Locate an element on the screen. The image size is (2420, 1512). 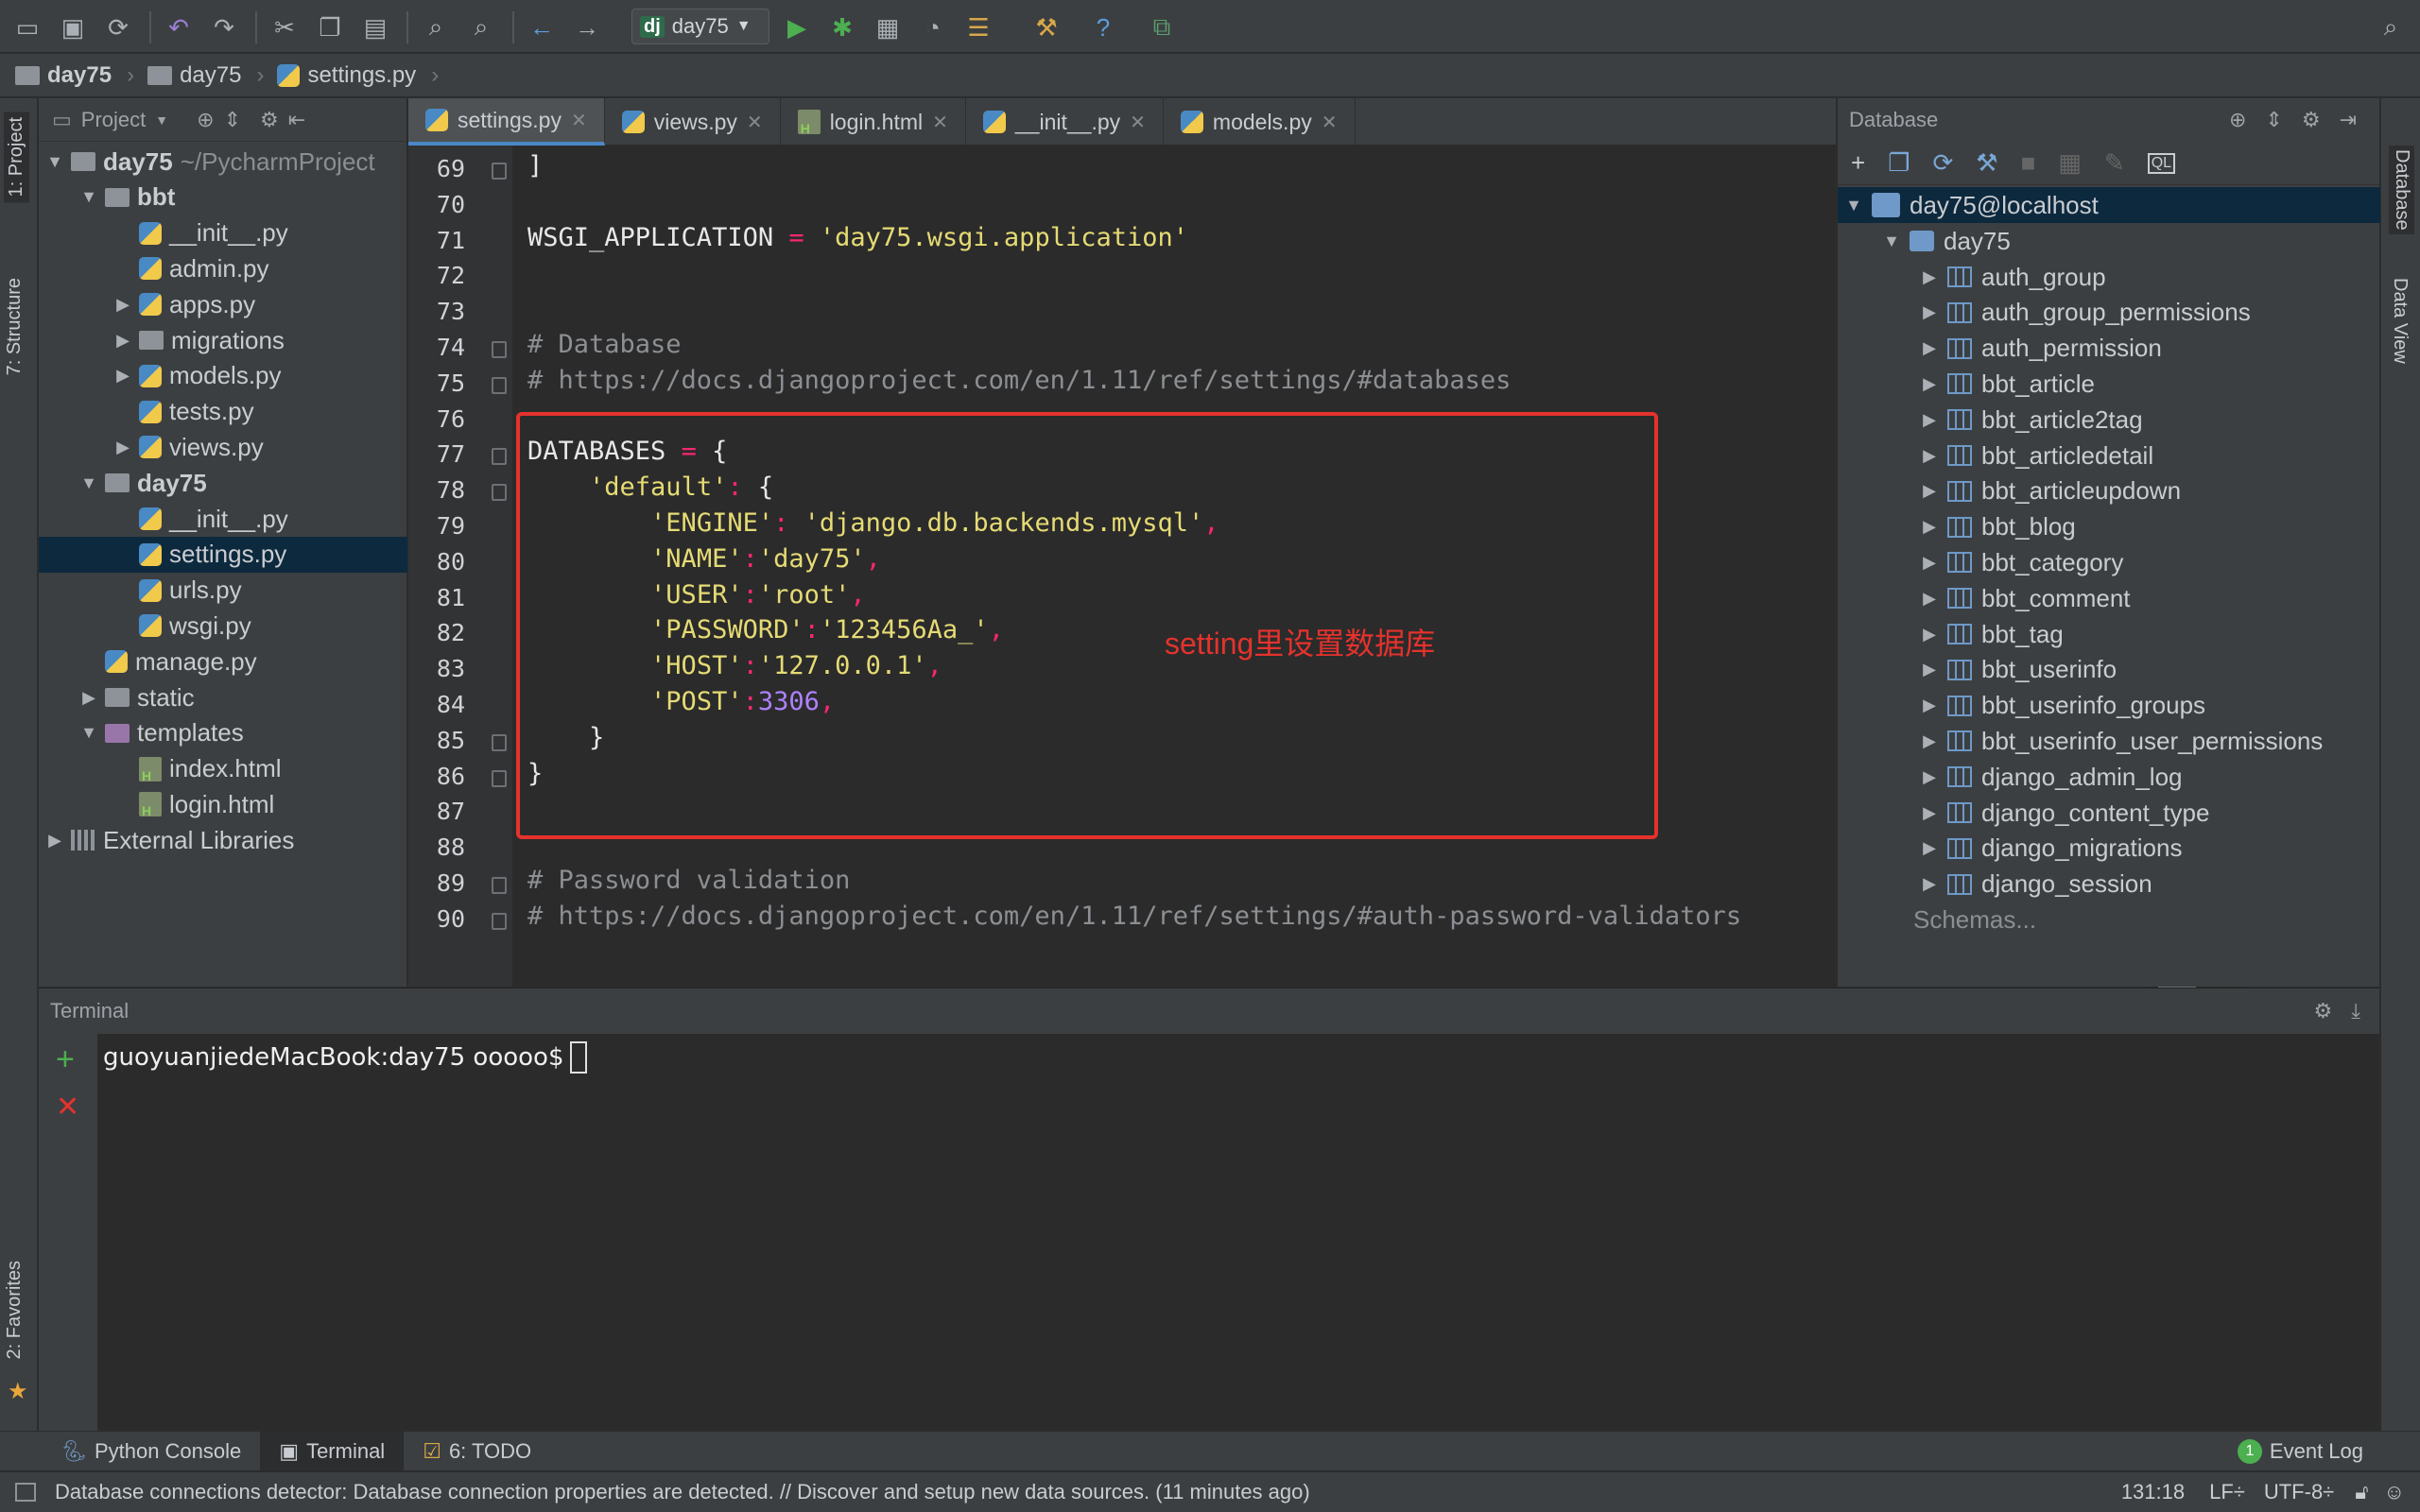
db-connection: ▼ day75@localhost is located at coordinates (2109, 205).